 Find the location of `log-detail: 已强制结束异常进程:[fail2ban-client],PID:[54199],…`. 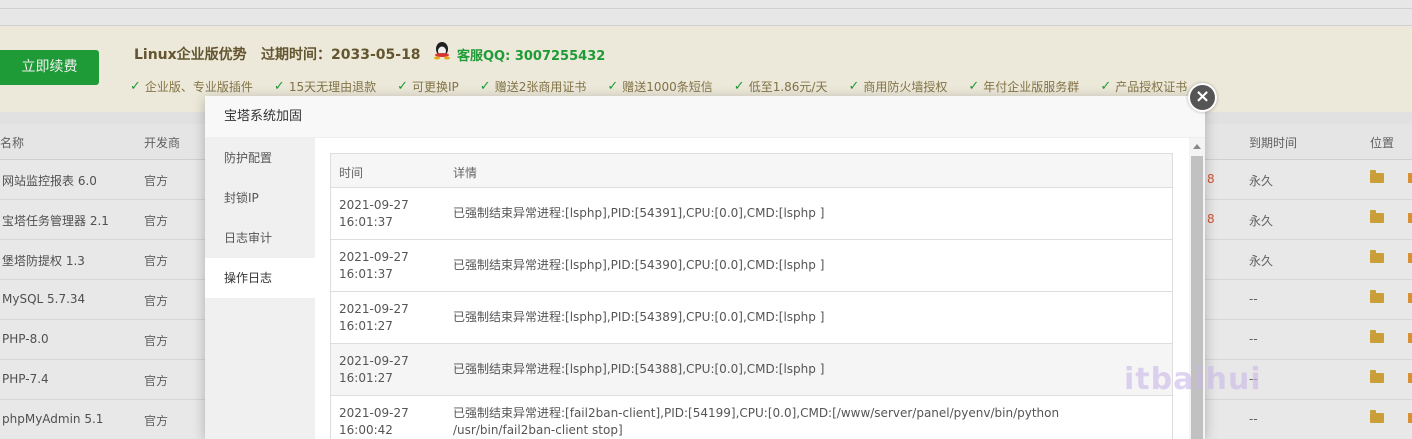

log-detail: 已强制结束异常进程:[fail2ban-client],PID:[54199],… is located at coordinates (756, 421).